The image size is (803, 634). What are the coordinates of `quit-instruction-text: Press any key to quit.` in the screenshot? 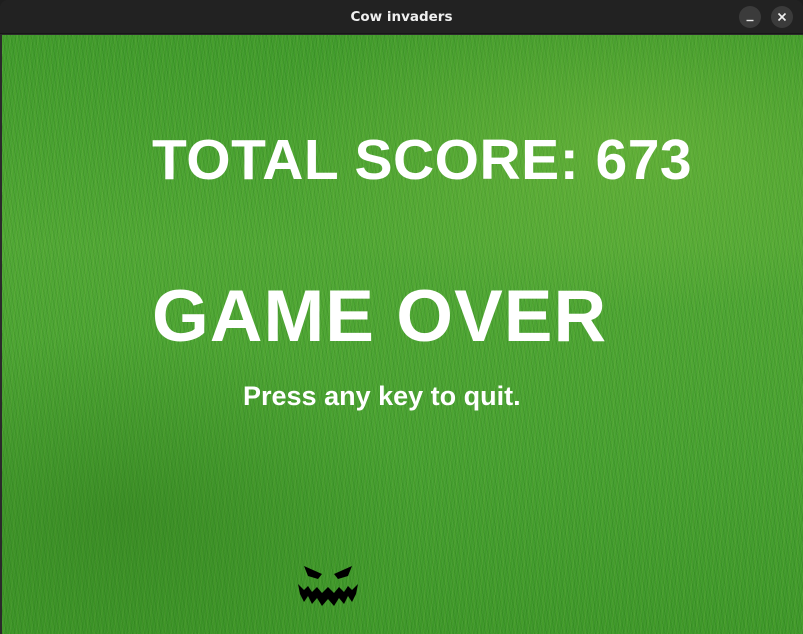 It's located at (382, 396).